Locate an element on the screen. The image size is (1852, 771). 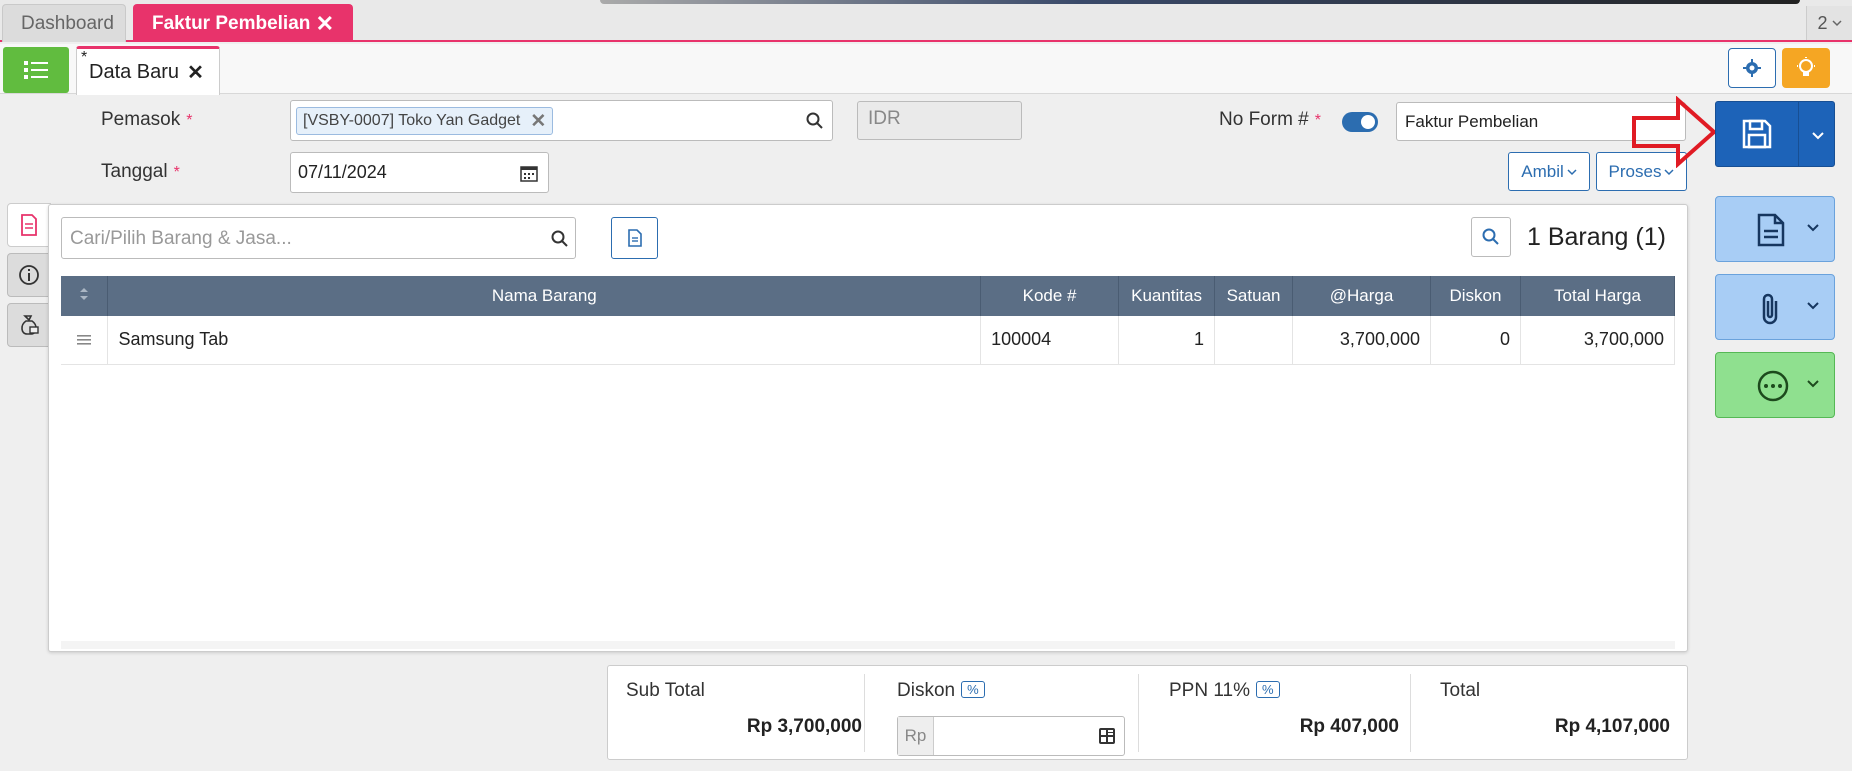
unsaved-marker: * is located at coordinates (84, 57).